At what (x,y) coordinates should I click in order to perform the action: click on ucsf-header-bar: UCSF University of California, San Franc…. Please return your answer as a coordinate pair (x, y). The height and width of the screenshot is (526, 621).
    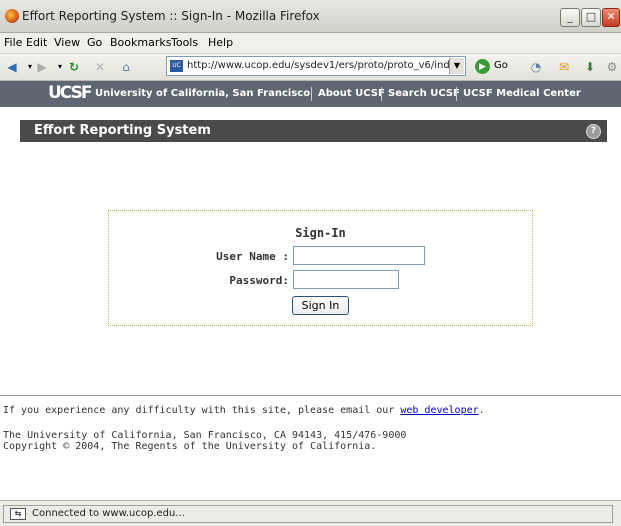
    Looking at the image, I should click on (310, 94).